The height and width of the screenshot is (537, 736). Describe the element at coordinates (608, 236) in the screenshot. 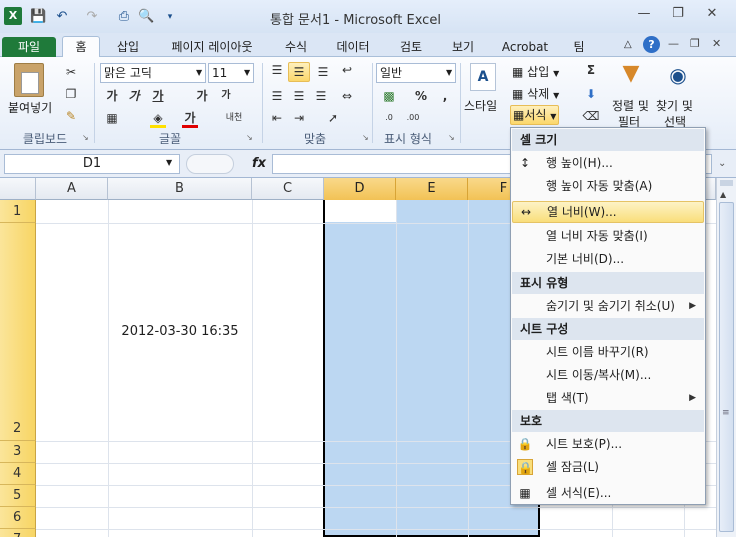

I see `menu-item-autofit-column: 열 너비 자동 맞춤(I)` at that location.